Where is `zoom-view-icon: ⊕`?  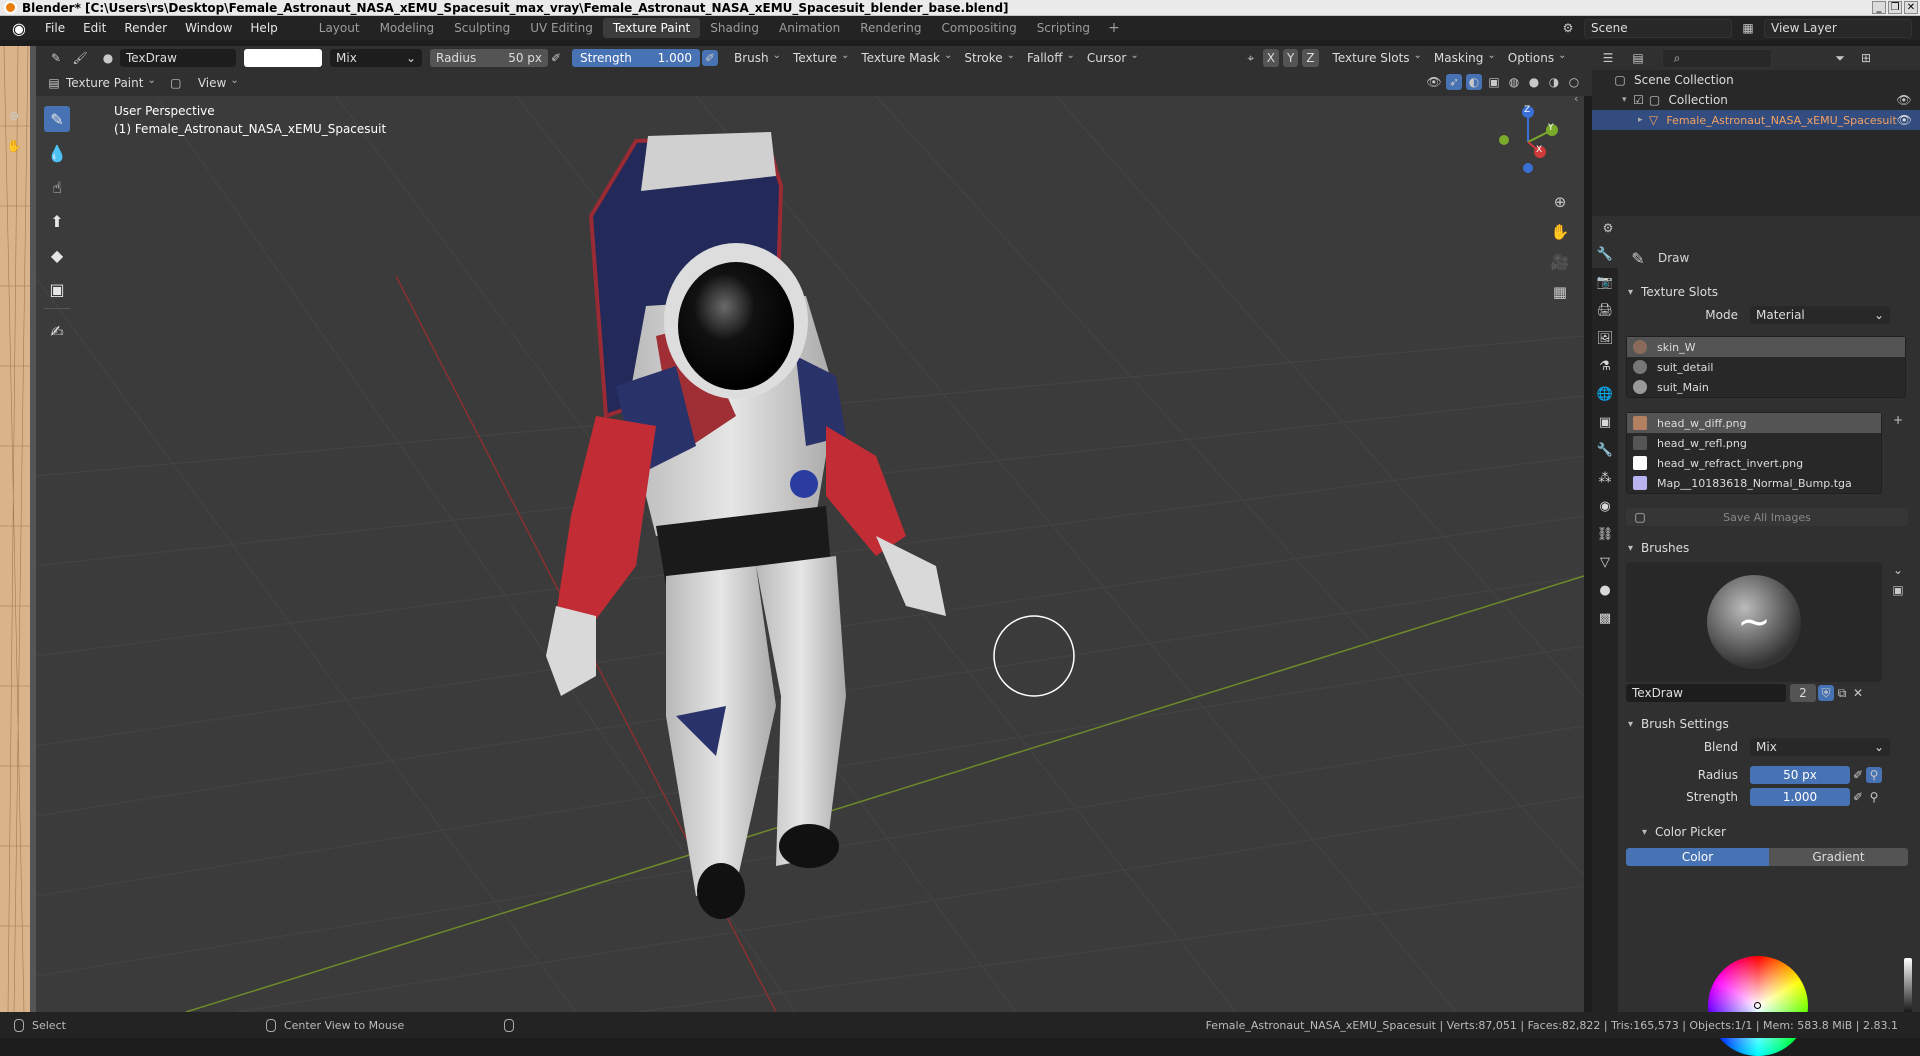 zoom-view-icon: ⊕ is located at coordinates (1560, 202).